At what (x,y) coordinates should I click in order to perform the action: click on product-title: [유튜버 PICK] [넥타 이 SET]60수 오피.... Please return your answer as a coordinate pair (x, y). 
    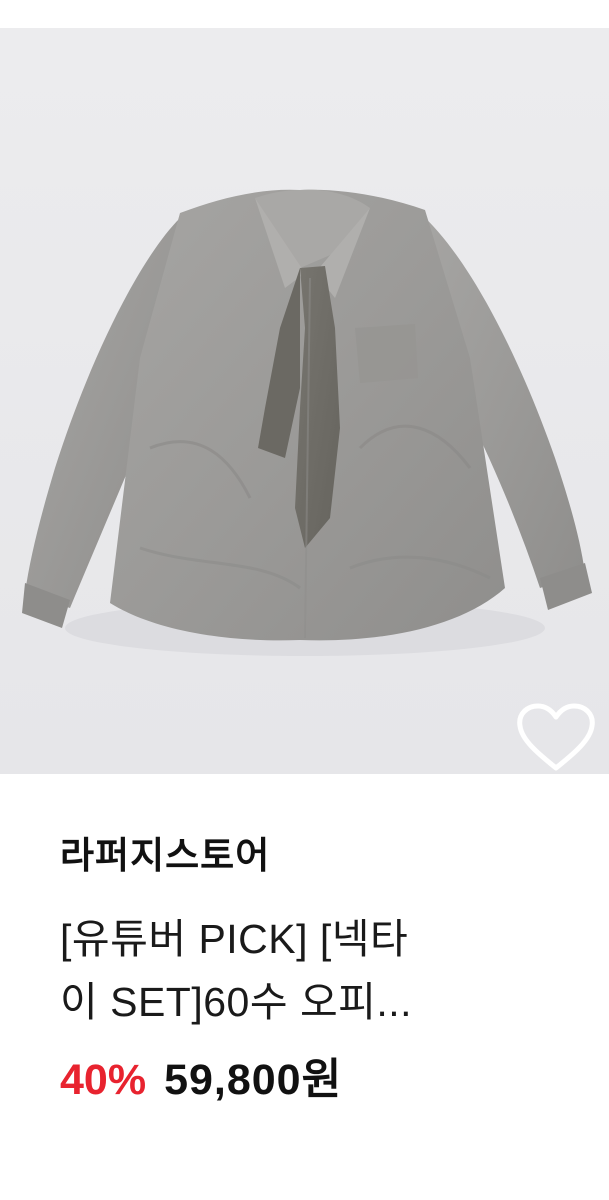
    Looking at the image, I should click on (320, 971).